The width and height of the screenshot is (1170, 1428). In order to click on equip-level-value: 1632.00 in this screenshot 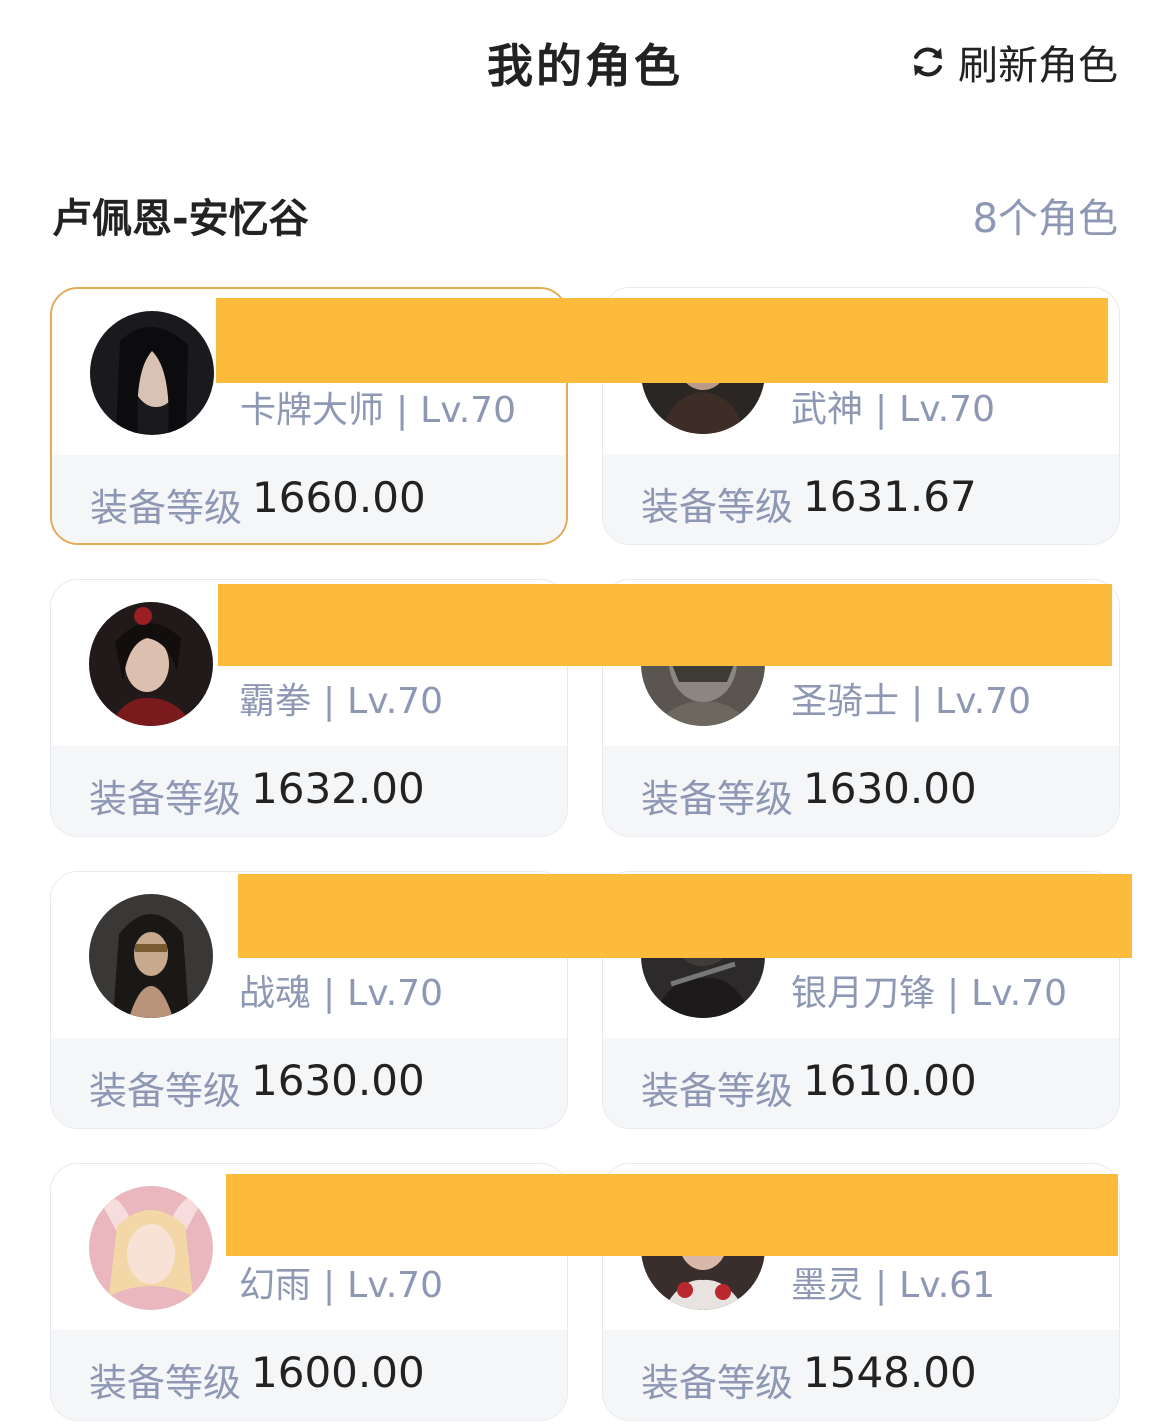, I will do `click(338, 788)`.